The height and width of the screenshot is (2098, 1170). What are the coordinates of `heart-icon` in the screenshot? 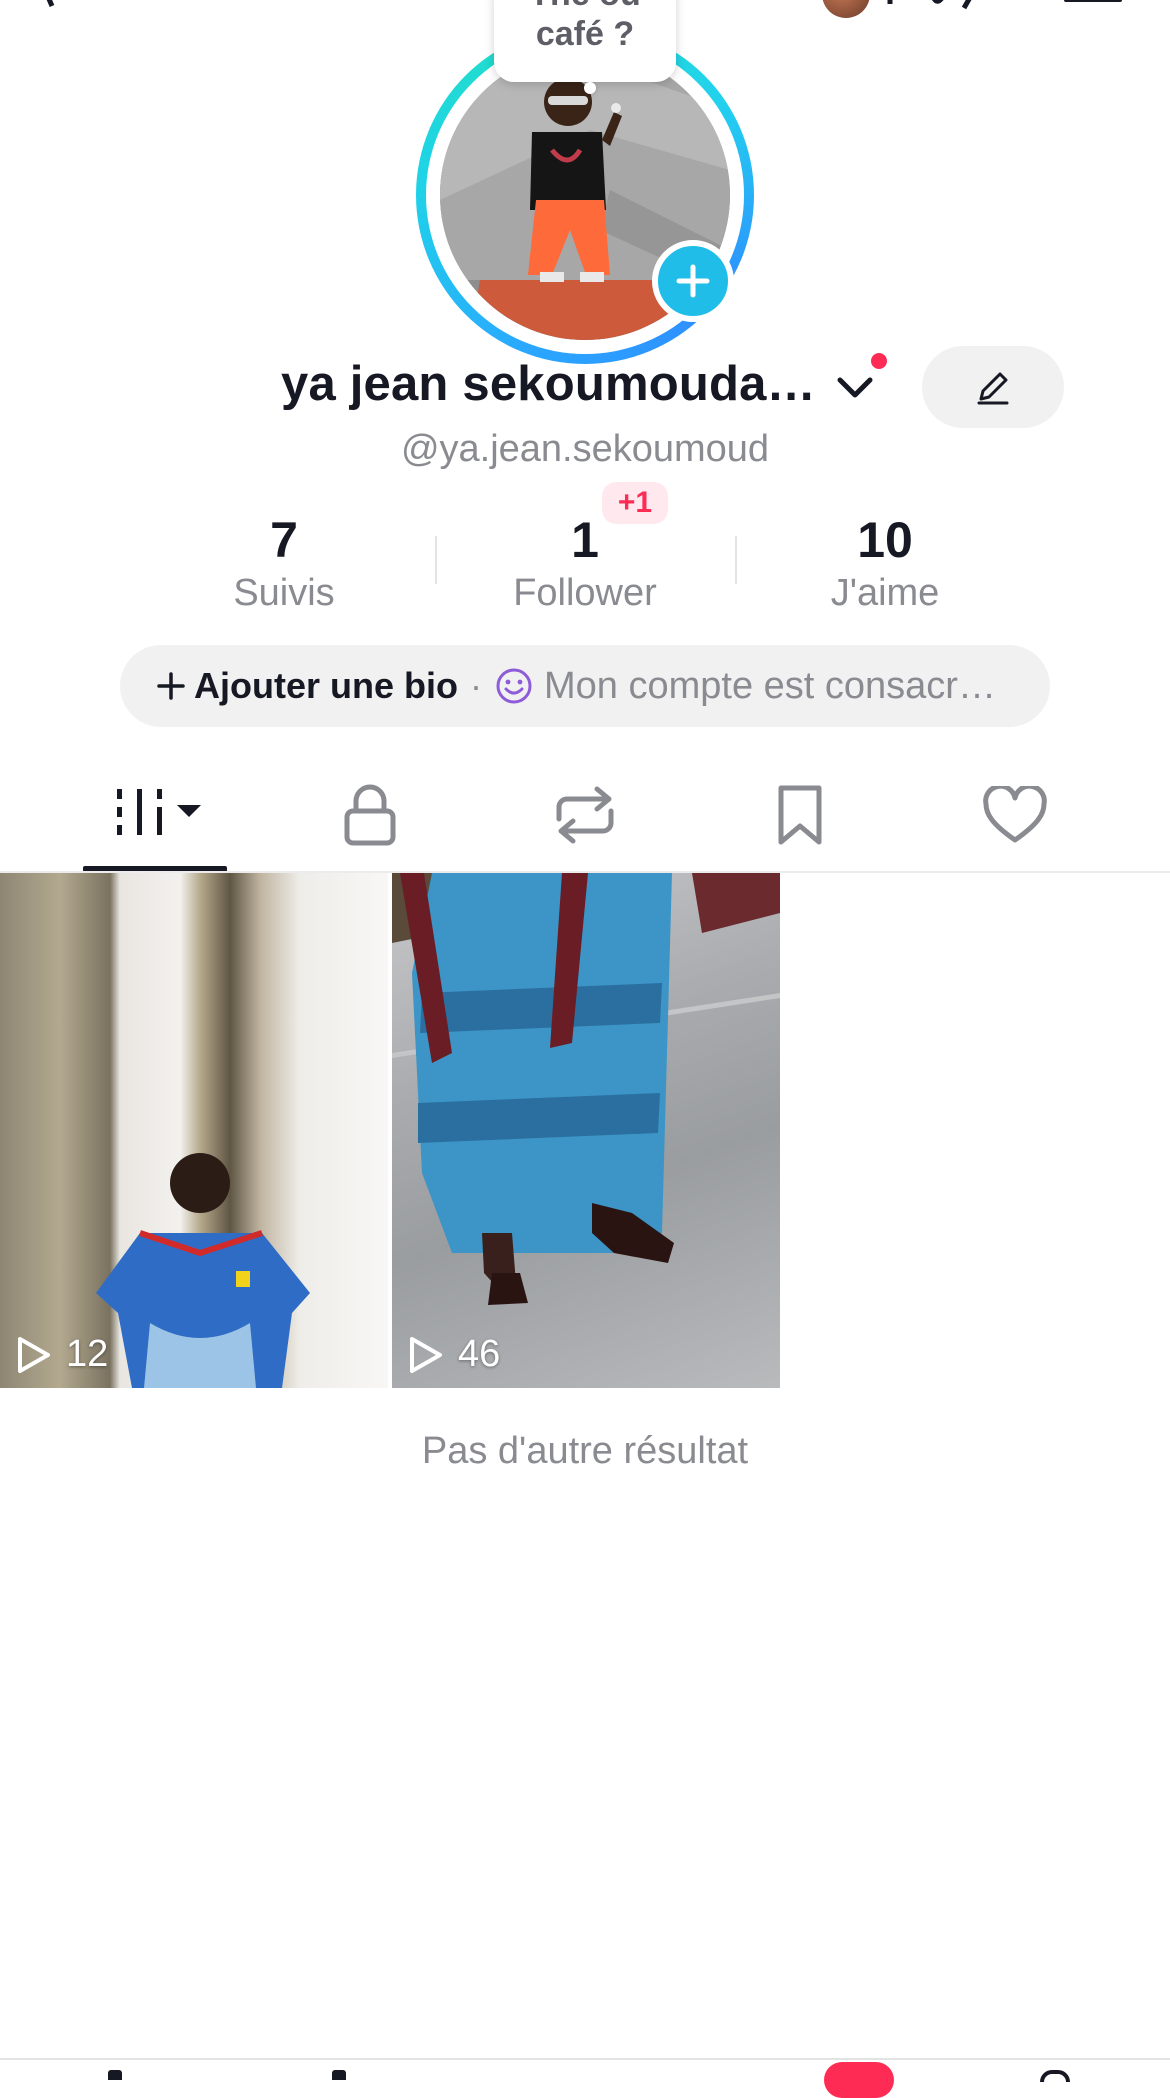 It's located at (1015, 814).